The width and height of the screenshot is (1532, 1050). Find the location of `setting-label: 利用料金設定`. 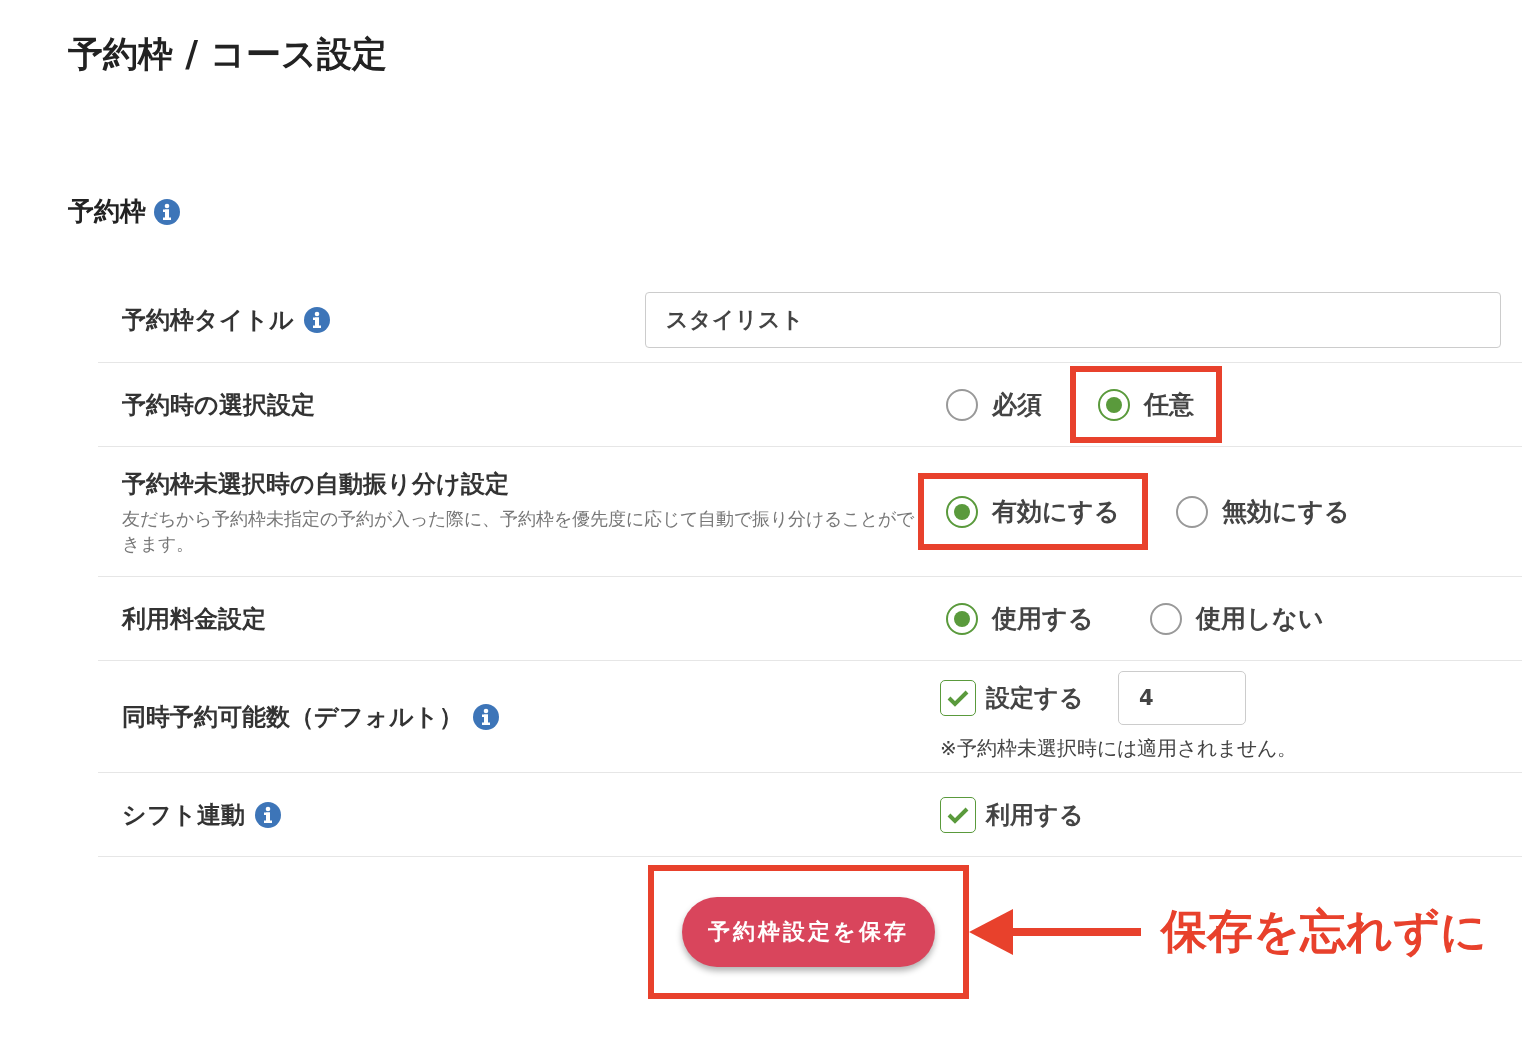

setting-label: 利用料金設定 is located at coordinates (194, 619).